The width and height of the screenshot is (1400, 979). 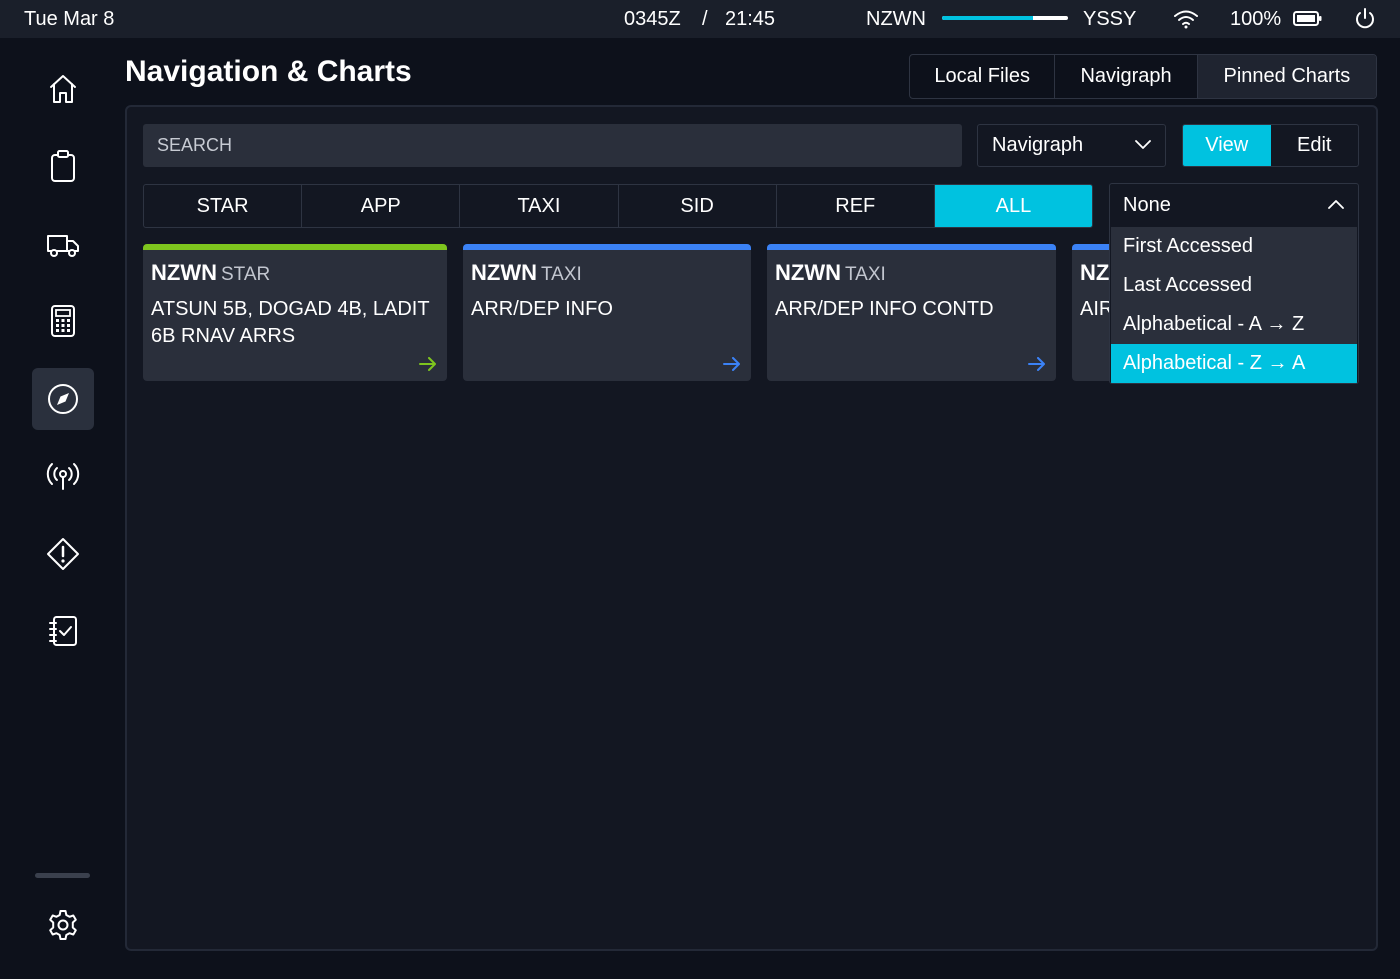 What do you see at coordinates (1110, 19) in the screenshot?
I see `destination-airport: YSSY` at bounding box center [1110, 19].